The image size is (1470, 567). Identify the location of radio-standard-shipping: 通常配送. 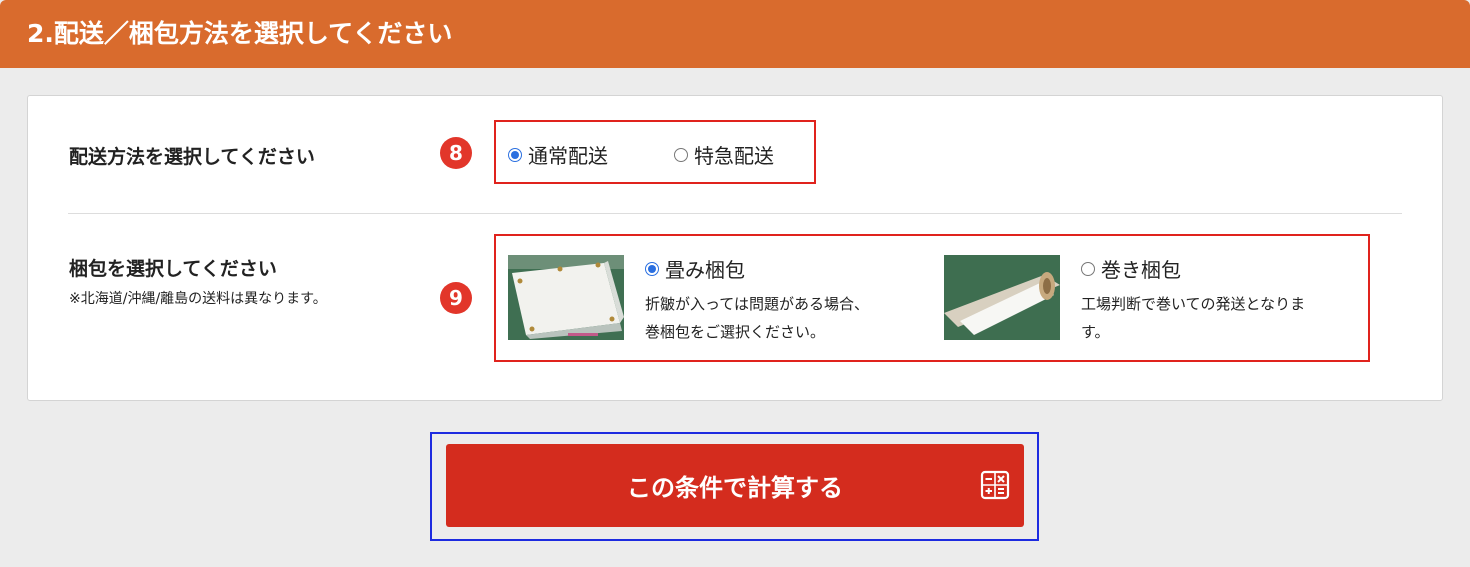
(558, 154).